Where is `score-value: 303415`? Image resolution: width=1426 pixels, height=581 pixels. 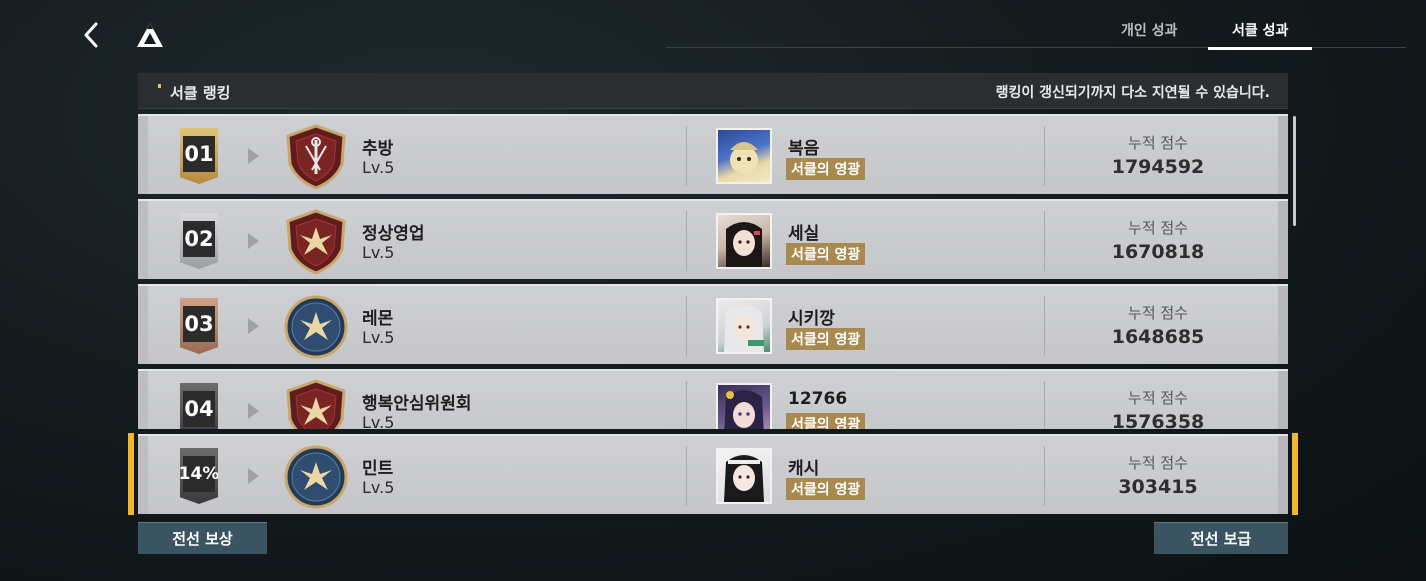
score-value: 303415 is located at coordinates (1158, 487).